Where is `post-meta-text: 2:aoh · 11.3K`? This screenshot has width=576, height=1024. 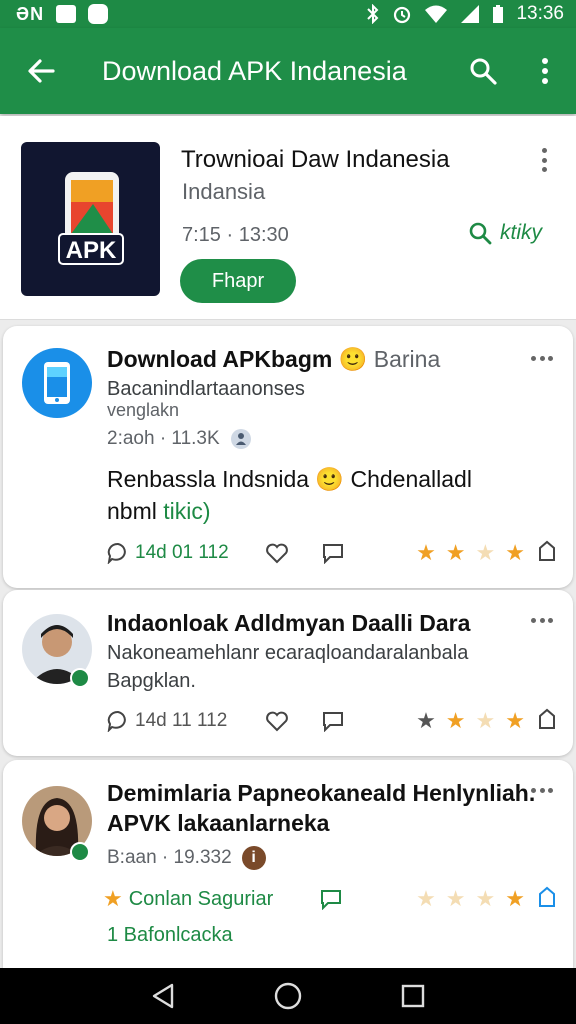 post-meta-text: 2:aoh · 11.3K is located at coordinates (163, 438).